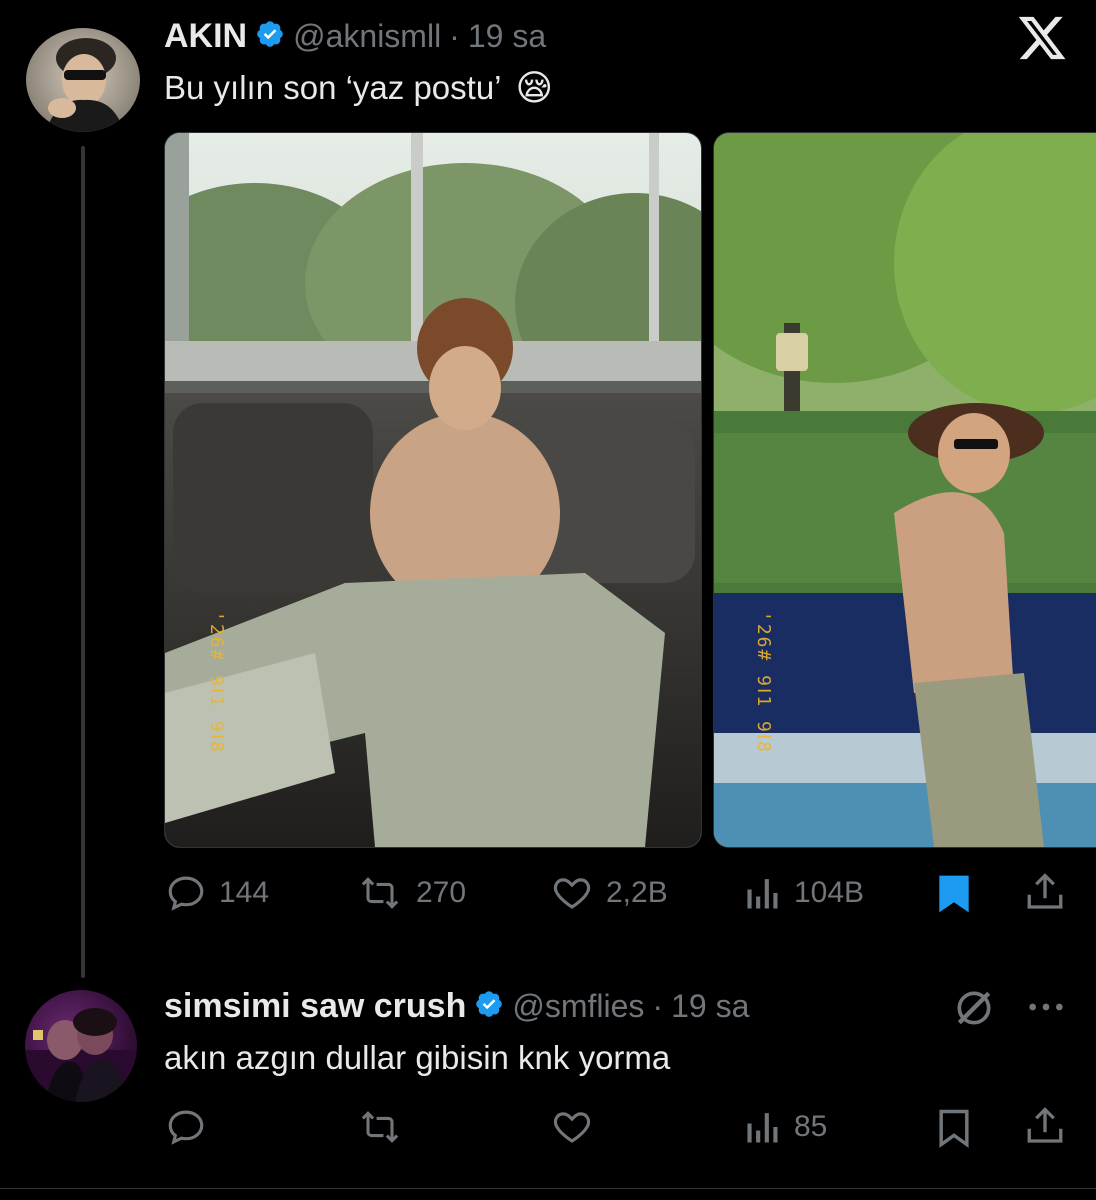 This screenshot has width=1096, height=1200. What do you see at coordinates (637, 892) in the screenshot?
I see `like-count: 2,2B` at bounding box center [637, 892].